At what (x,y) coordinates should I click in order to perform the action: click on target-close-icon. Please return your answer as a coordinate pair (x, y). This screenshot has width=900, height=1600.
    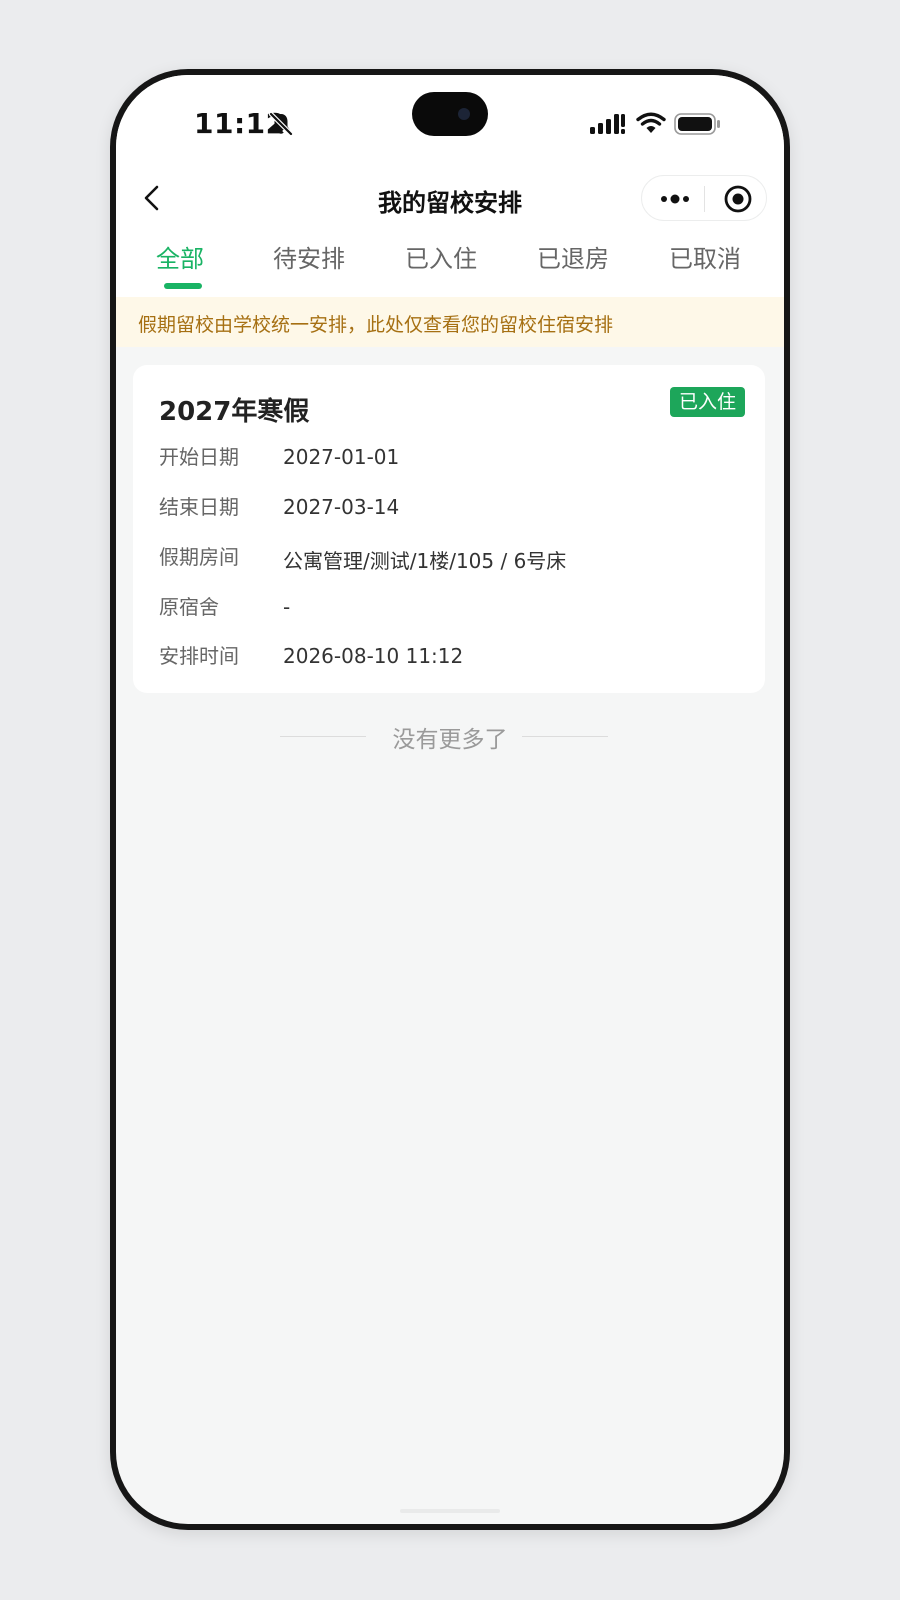
    Looking at the image, I should click on (738, 199).